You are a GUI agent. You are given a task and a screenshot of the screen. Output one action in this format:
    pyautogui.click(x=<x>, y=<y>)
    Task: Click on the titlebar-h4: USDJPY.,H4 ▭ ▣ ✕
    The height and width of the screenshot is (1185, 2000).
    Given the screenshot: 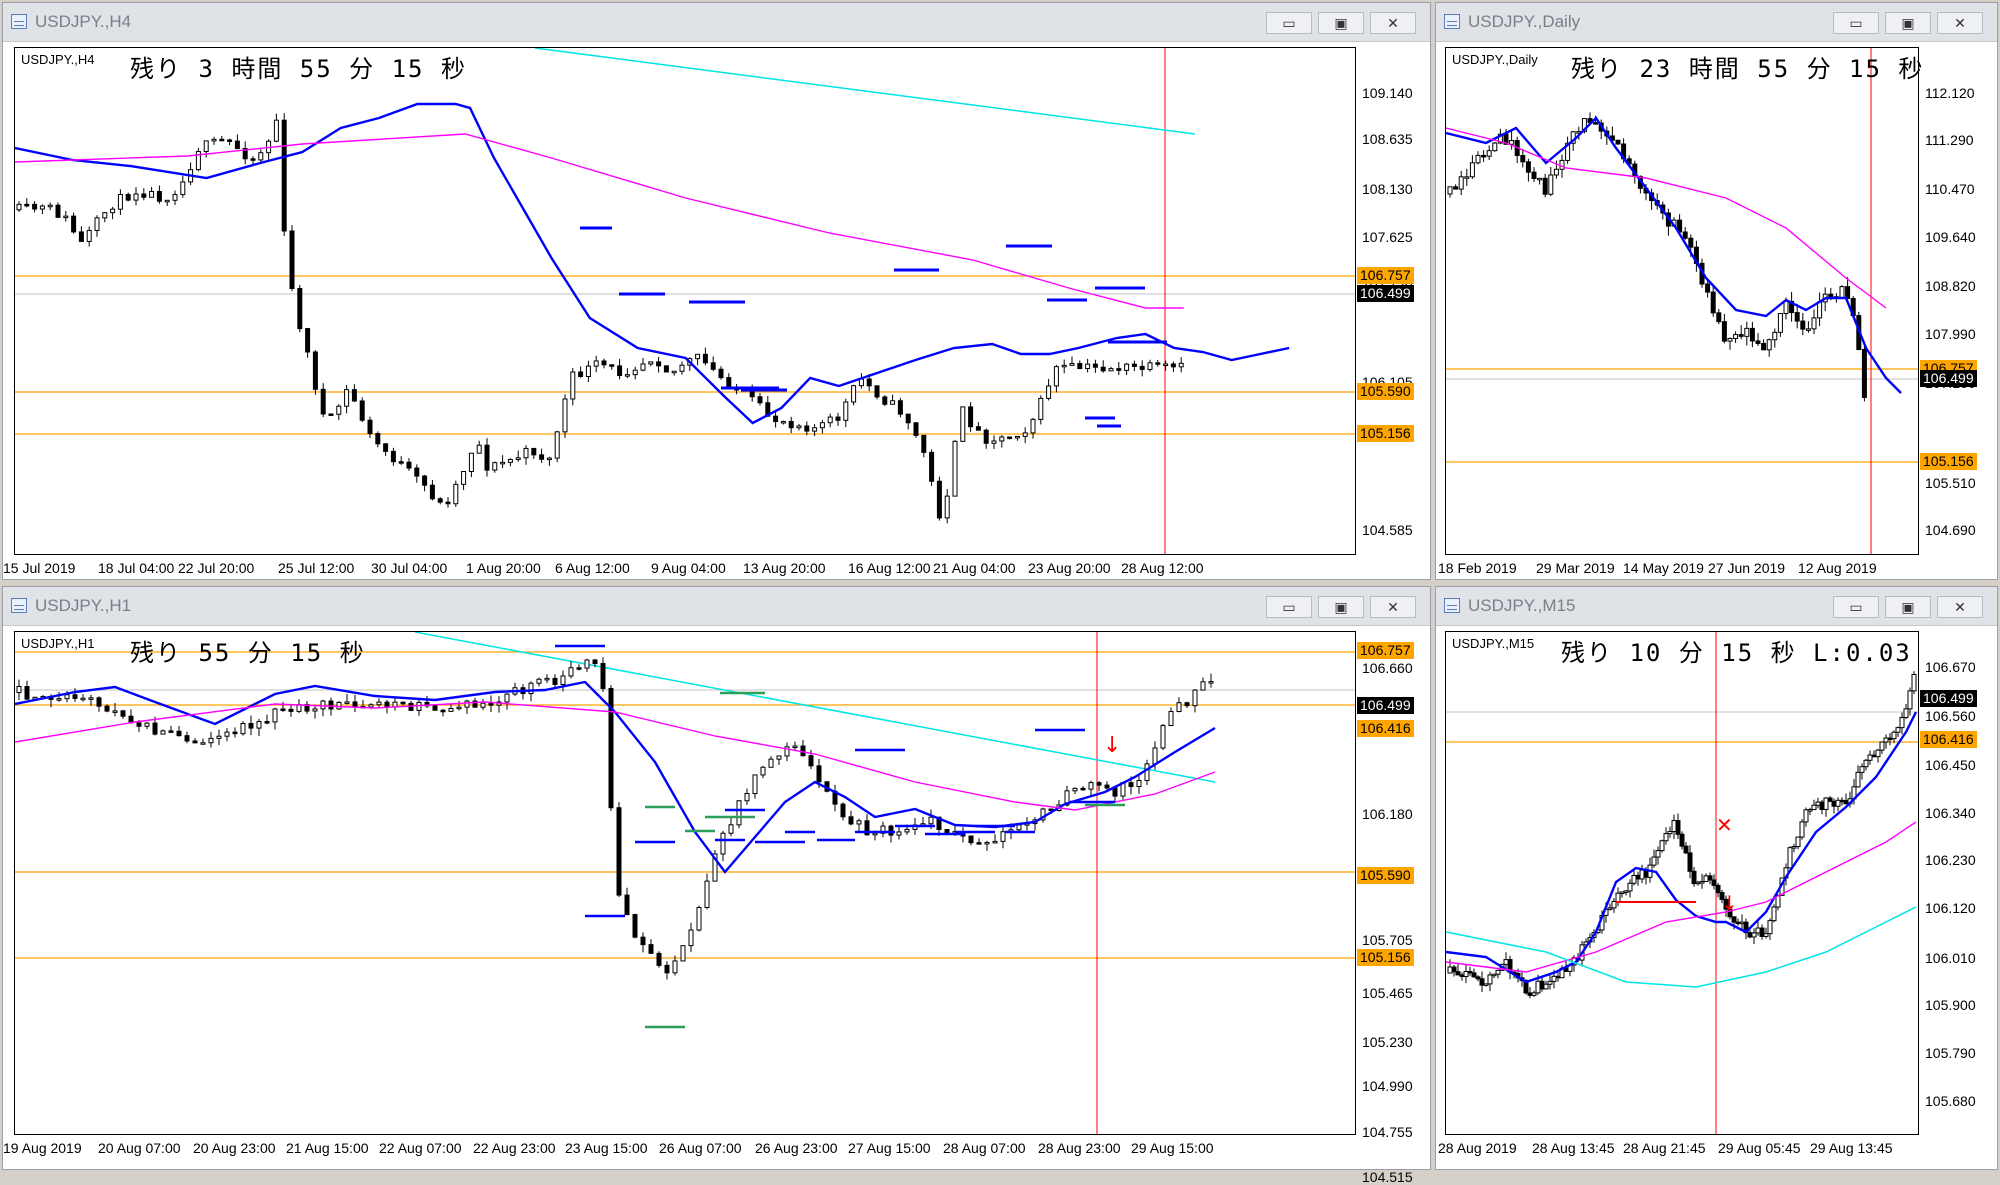 What is the action you would take?
    pyautogui.click(x=716, y=22)
    